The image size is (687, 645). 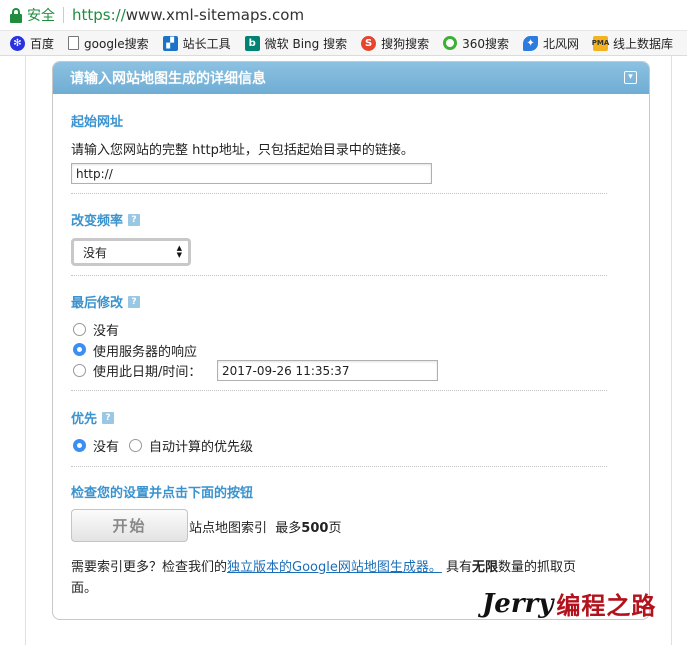 What do you see at coordinates (600, 43) in the screenshot?
I see `pma-icon: PMA` at bounding box center [600, 43].